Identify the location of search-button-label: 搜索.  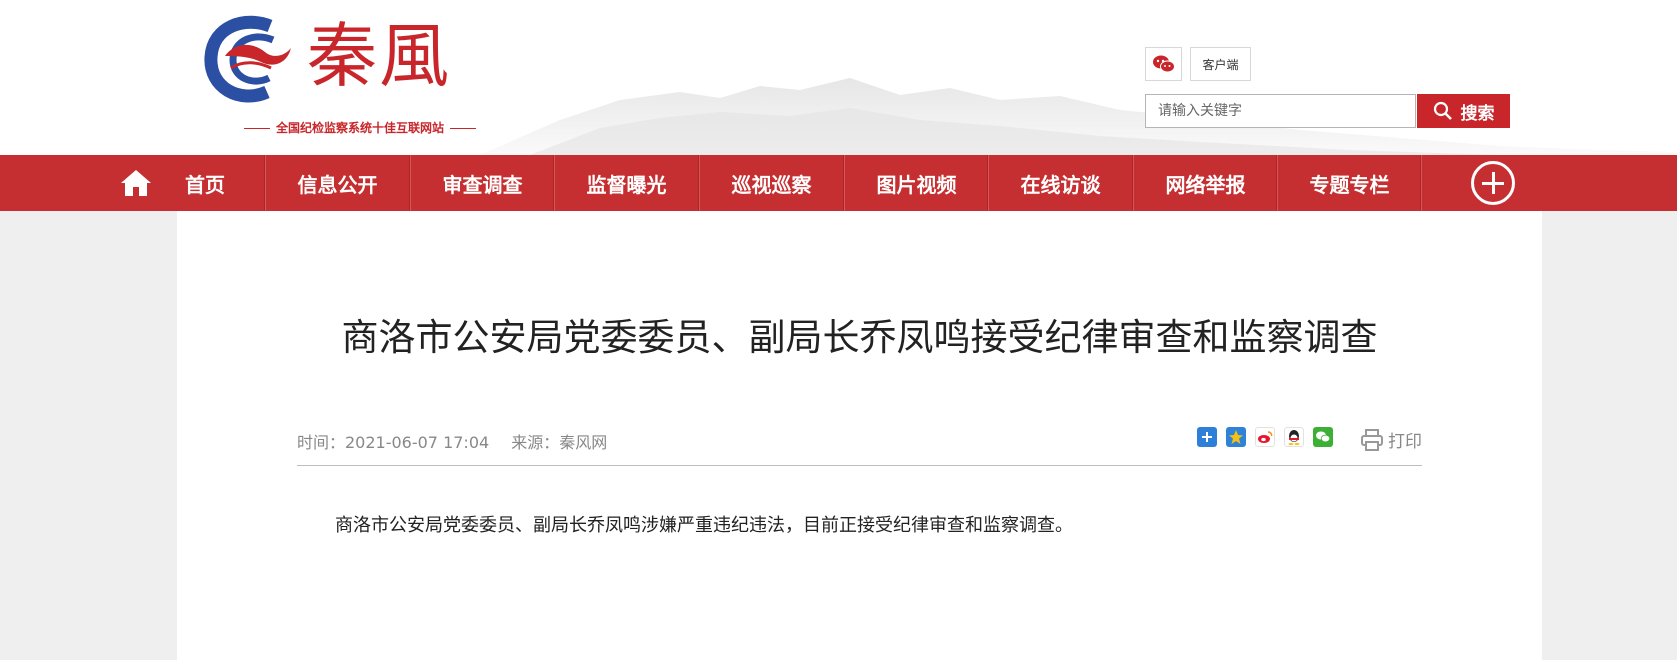
(1477, 113).